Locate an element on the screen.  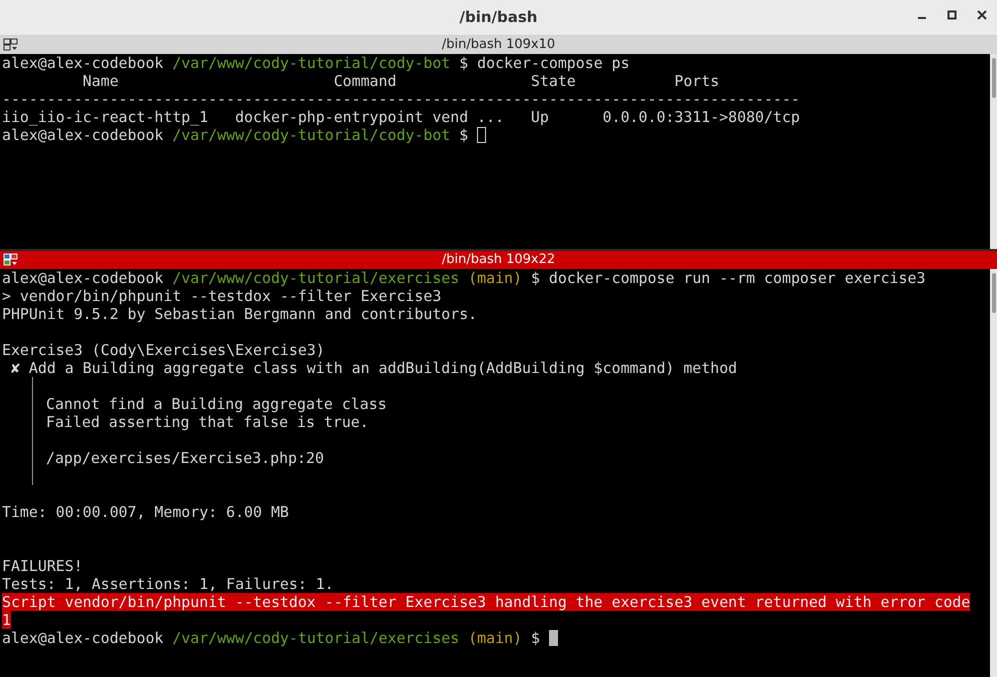
error-message: 1 is located at coordinates (6, 620).